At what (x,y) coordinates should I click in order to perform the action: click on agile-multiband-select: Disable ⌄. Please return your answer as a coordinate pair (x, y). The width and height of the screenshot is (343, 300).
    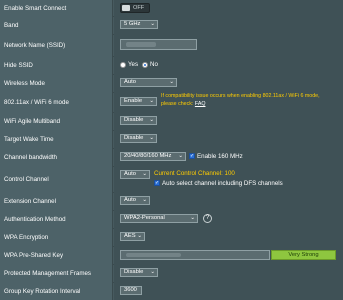
    Looking at the image, I should click on (138, 120).